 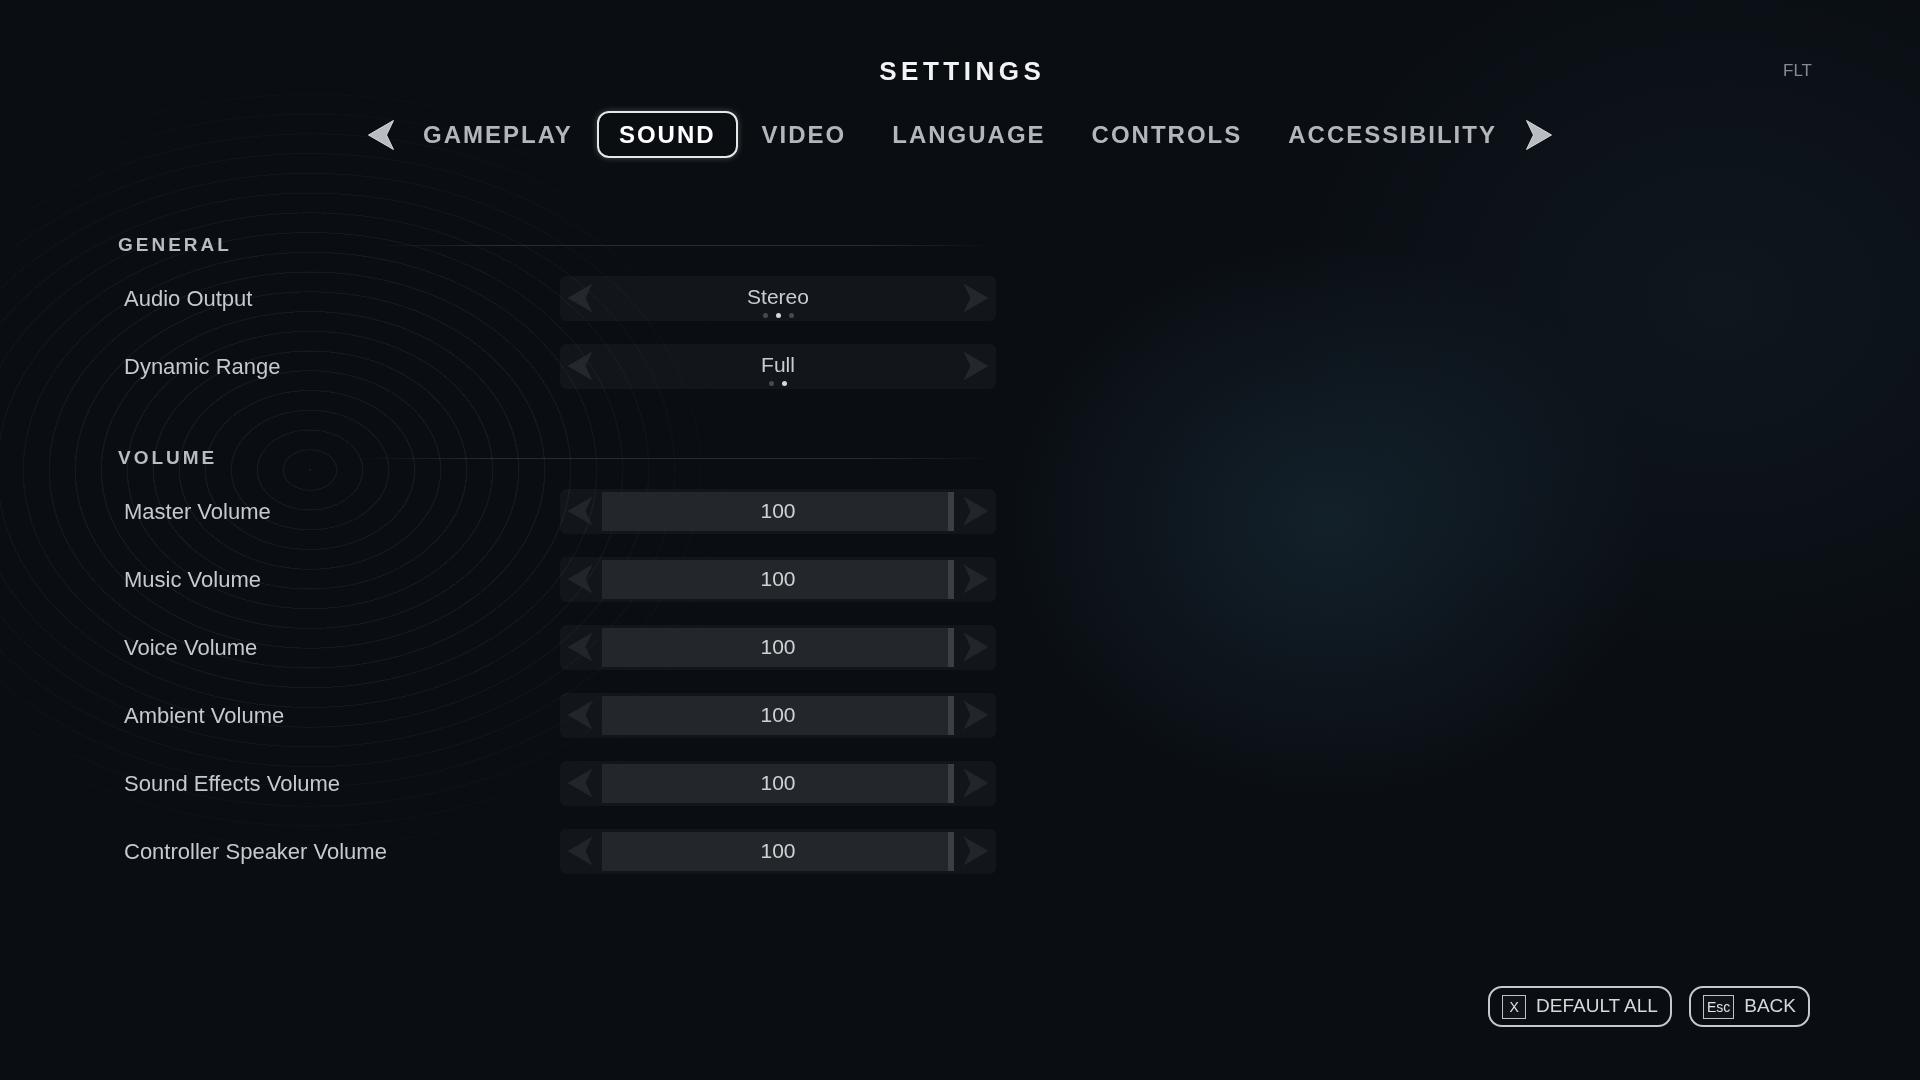 I want to click on setting-label: Master Volume, so click(x=197, y=511).